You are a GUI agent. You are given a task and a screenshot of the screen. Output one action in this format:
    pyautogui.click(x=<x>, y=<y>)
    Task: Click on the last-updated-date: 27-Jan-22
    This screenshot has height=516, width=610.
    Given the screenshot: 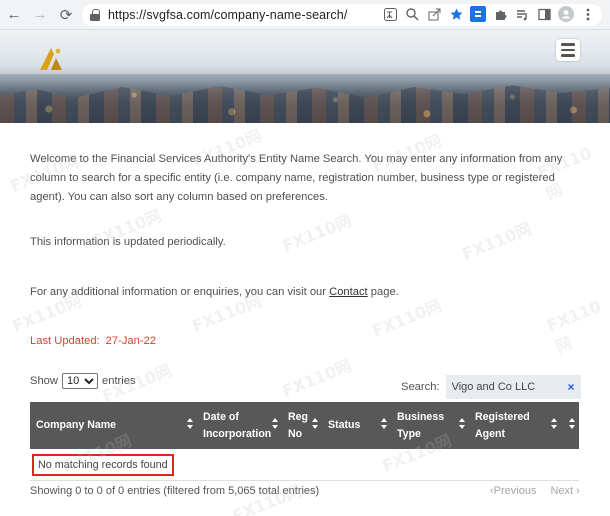 What is the action you would take?
    pyautogui.click(x=131, y=341)
    